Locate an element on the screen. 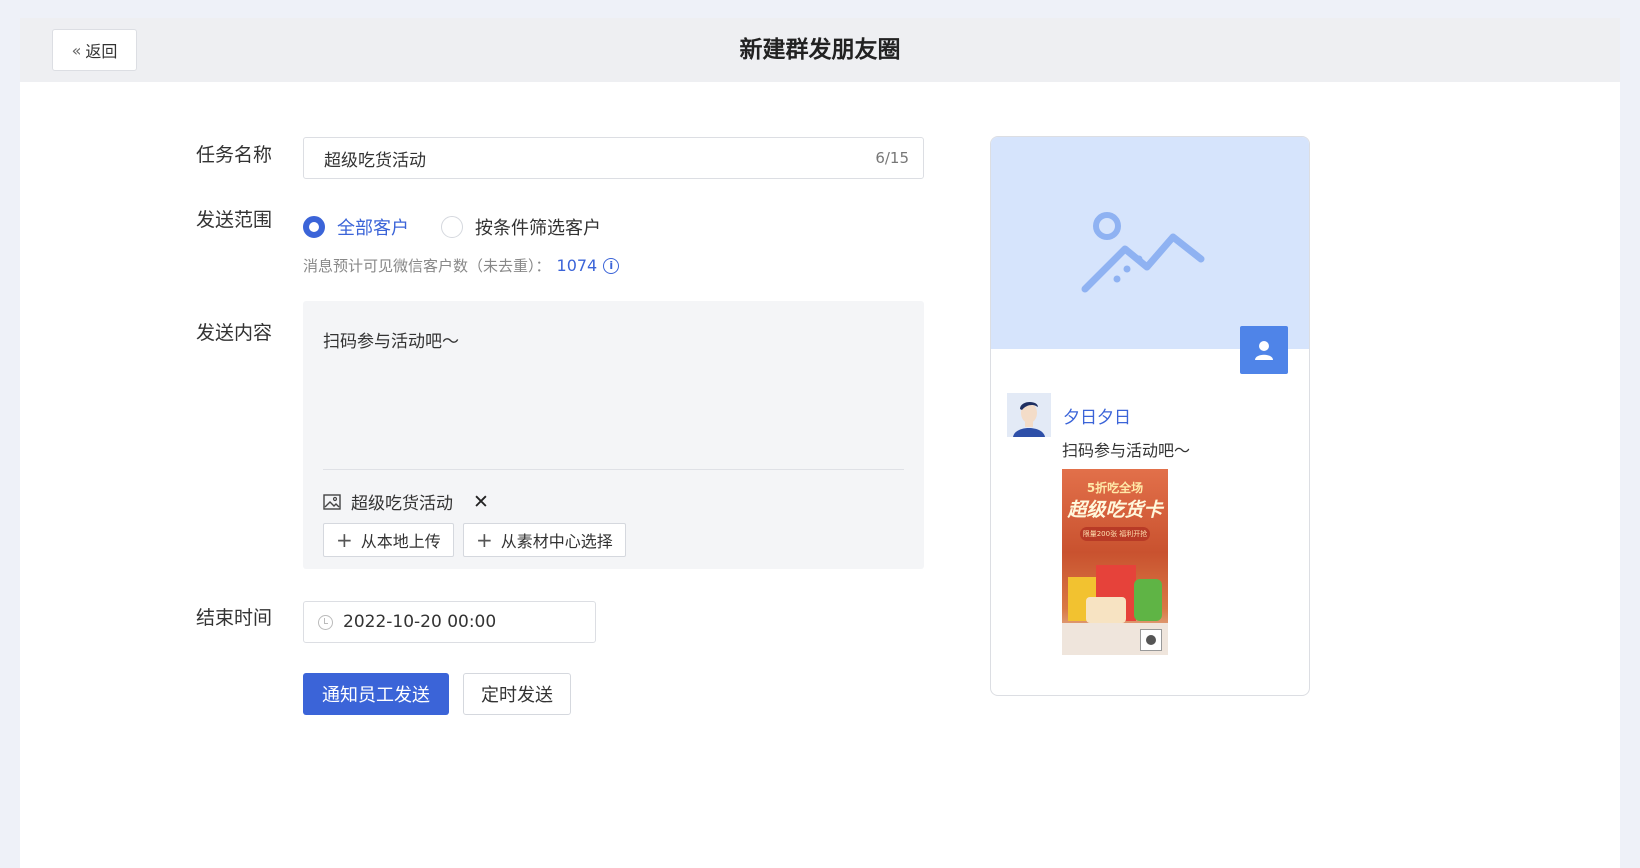 The height and width of the screenshot is (868, 1640). poster-nickname: 夕日夕日 is located at coordinates (1097, 418).